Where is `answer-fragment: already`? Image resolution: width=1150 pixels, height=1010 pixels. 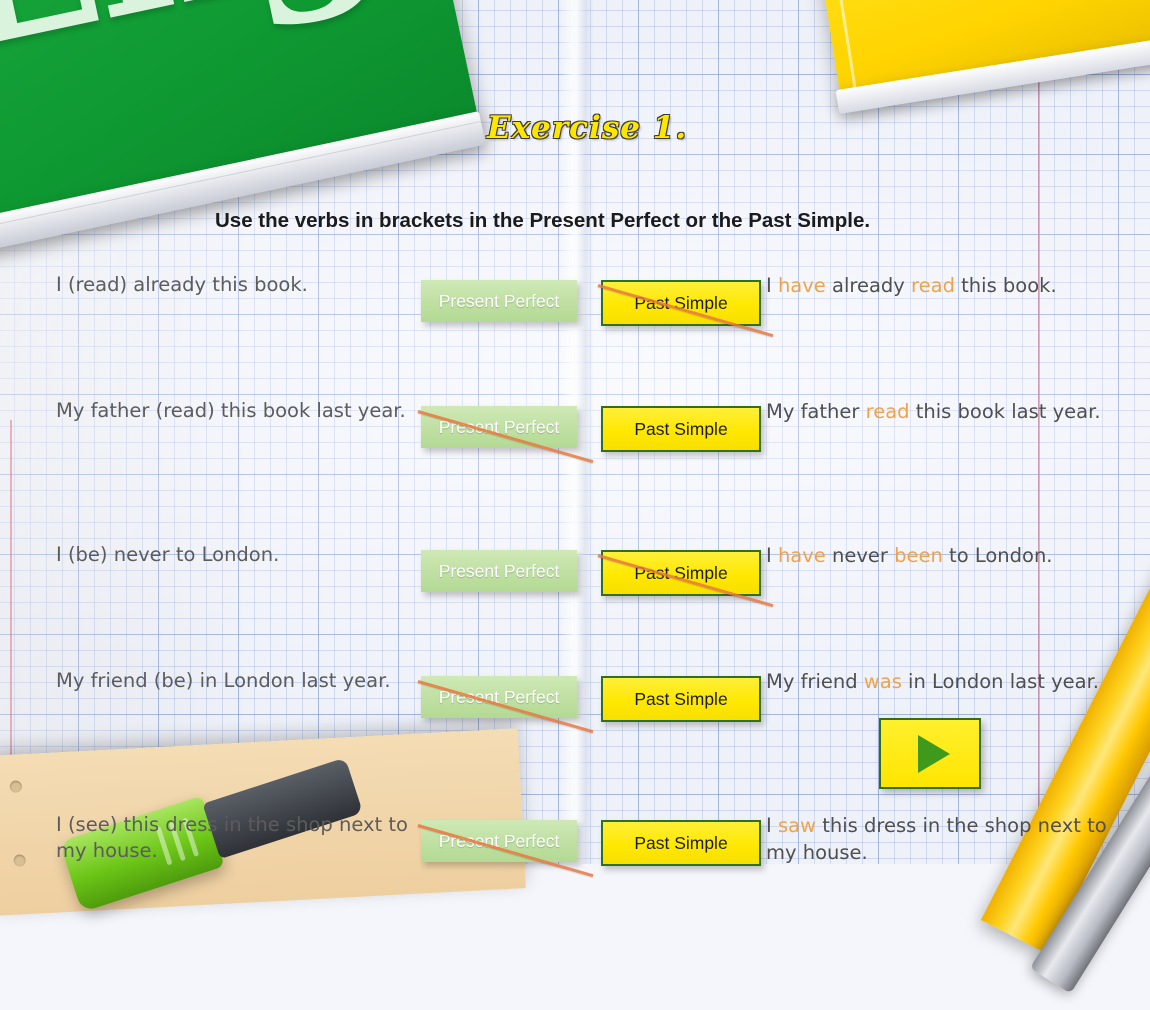 answer-fragment: already is located at coordinates (868, 285).